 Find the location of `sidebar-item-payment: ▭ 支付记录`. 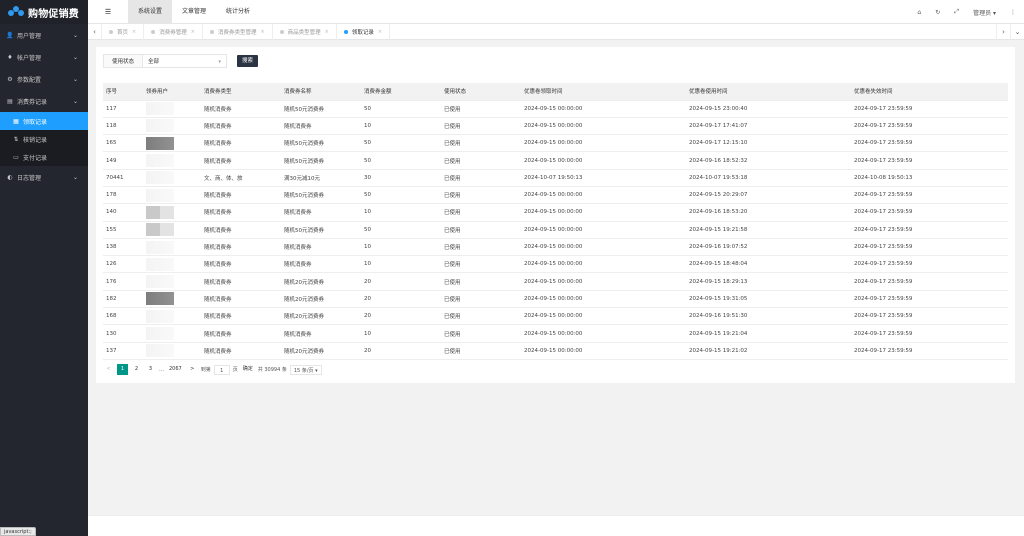

sidebar-item-payment: ▭ 支付记录 is located at coordinates (44, 157).